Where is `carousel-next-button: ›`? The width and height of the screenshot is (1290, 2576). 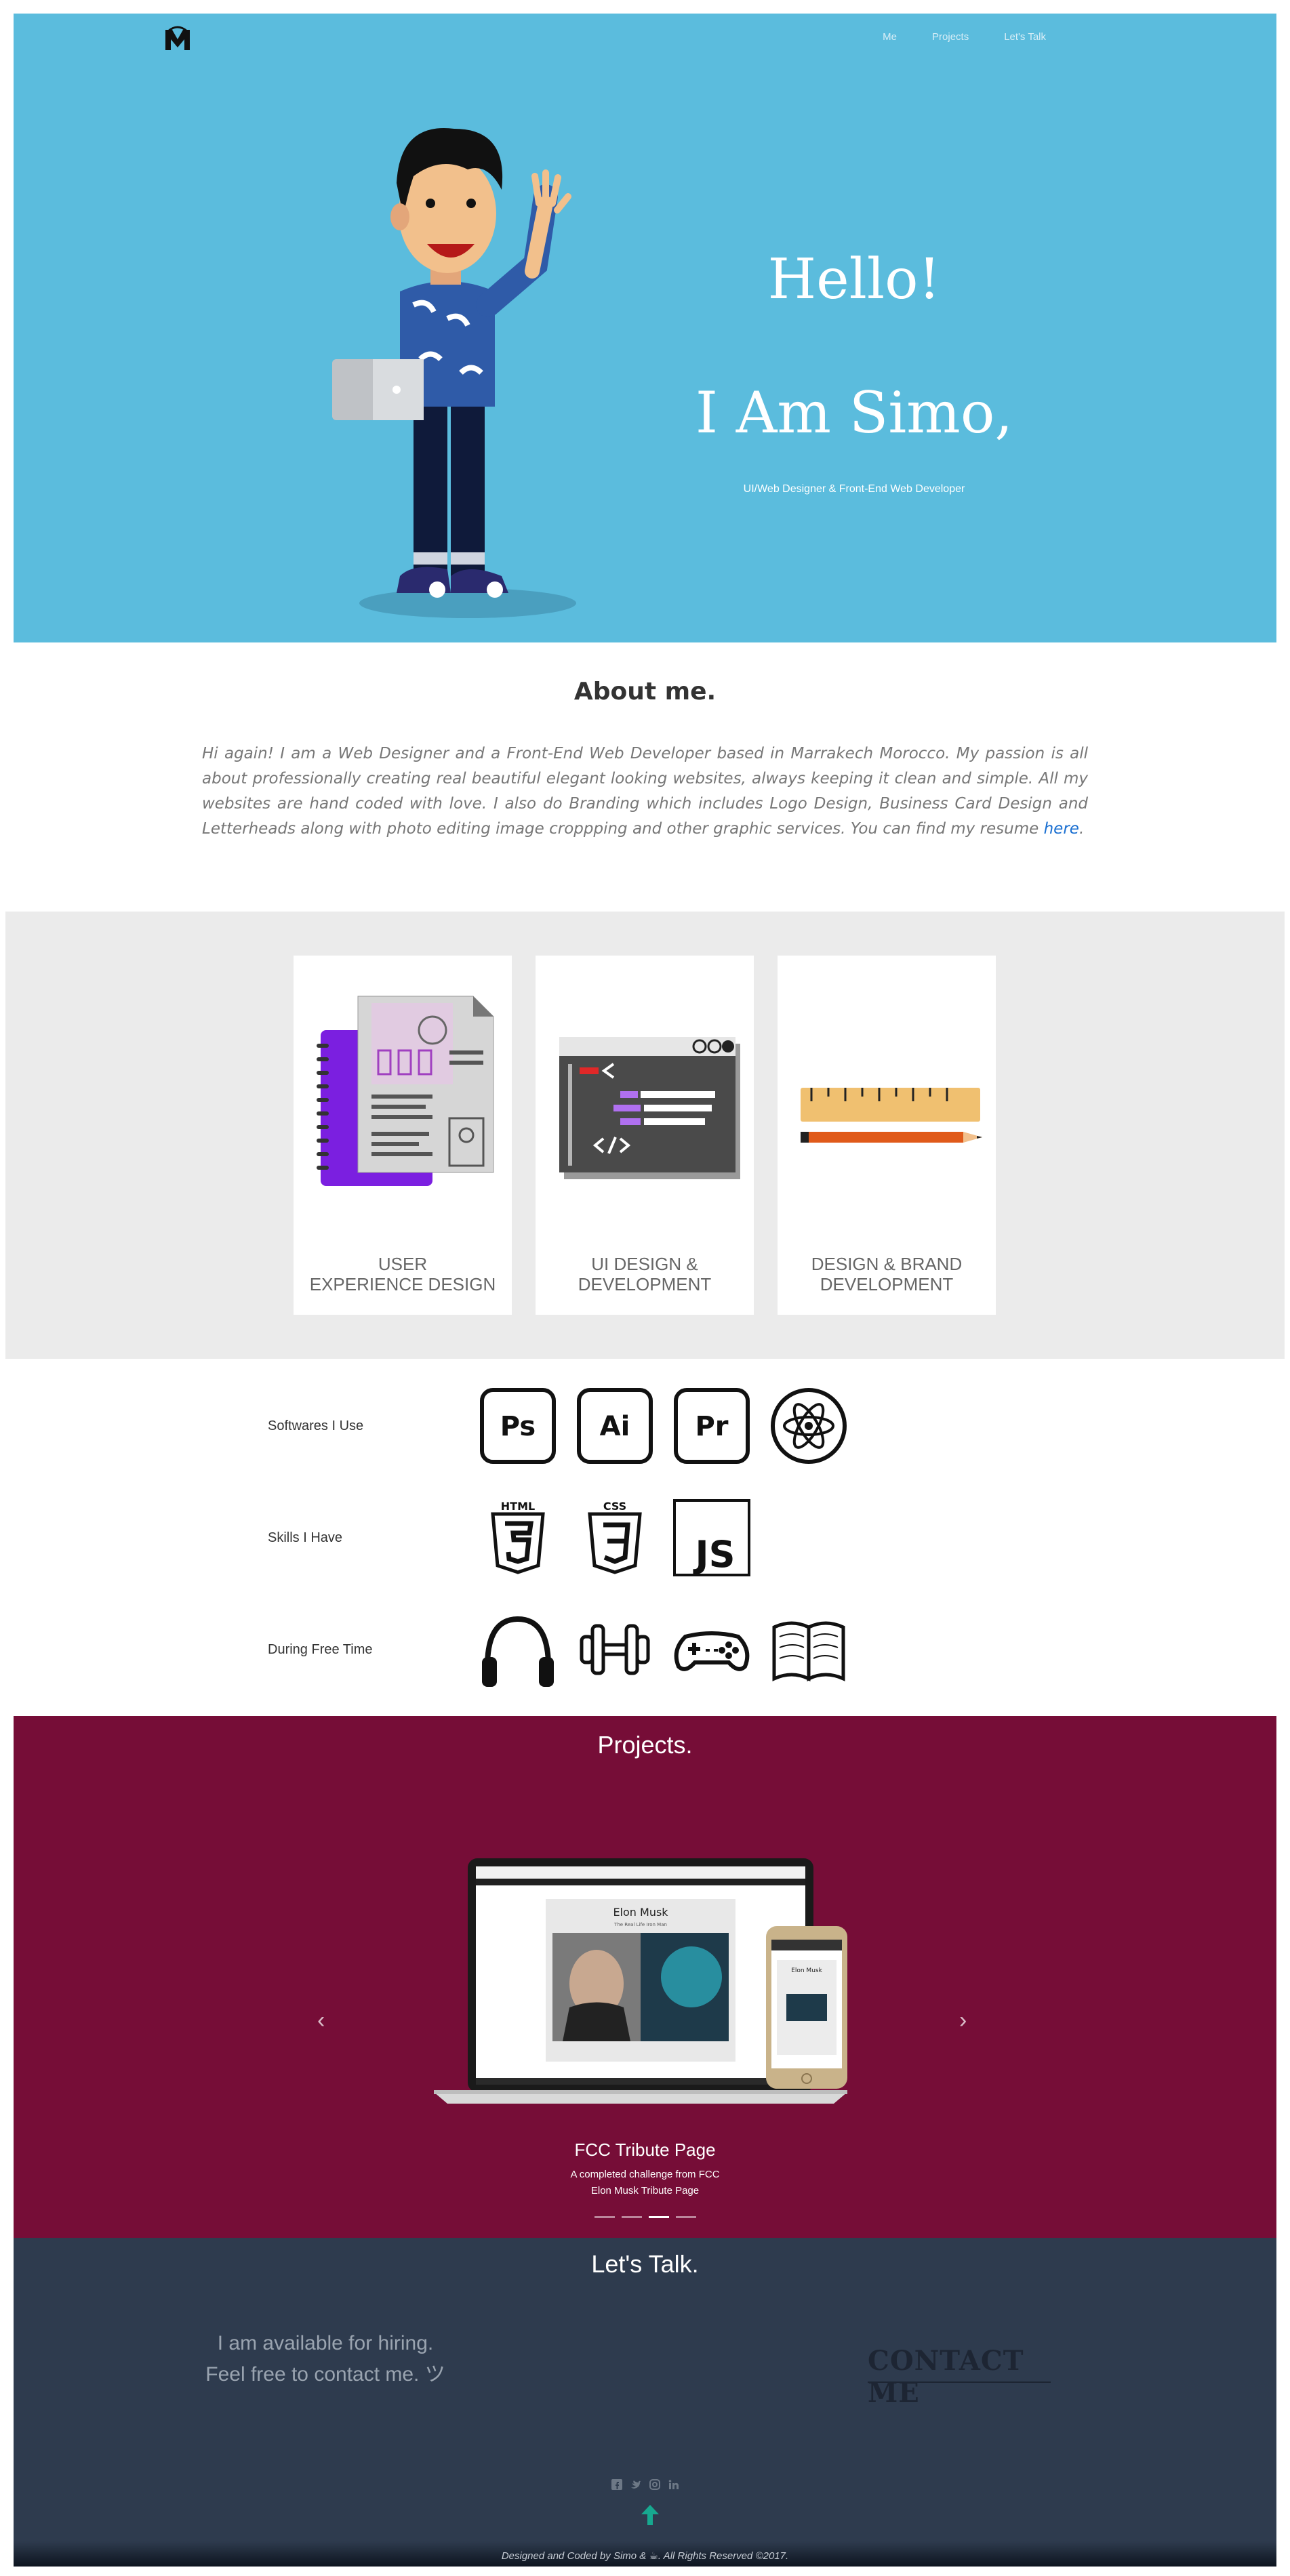
carousel-next-button: › is located at coordinates (963, 2021).